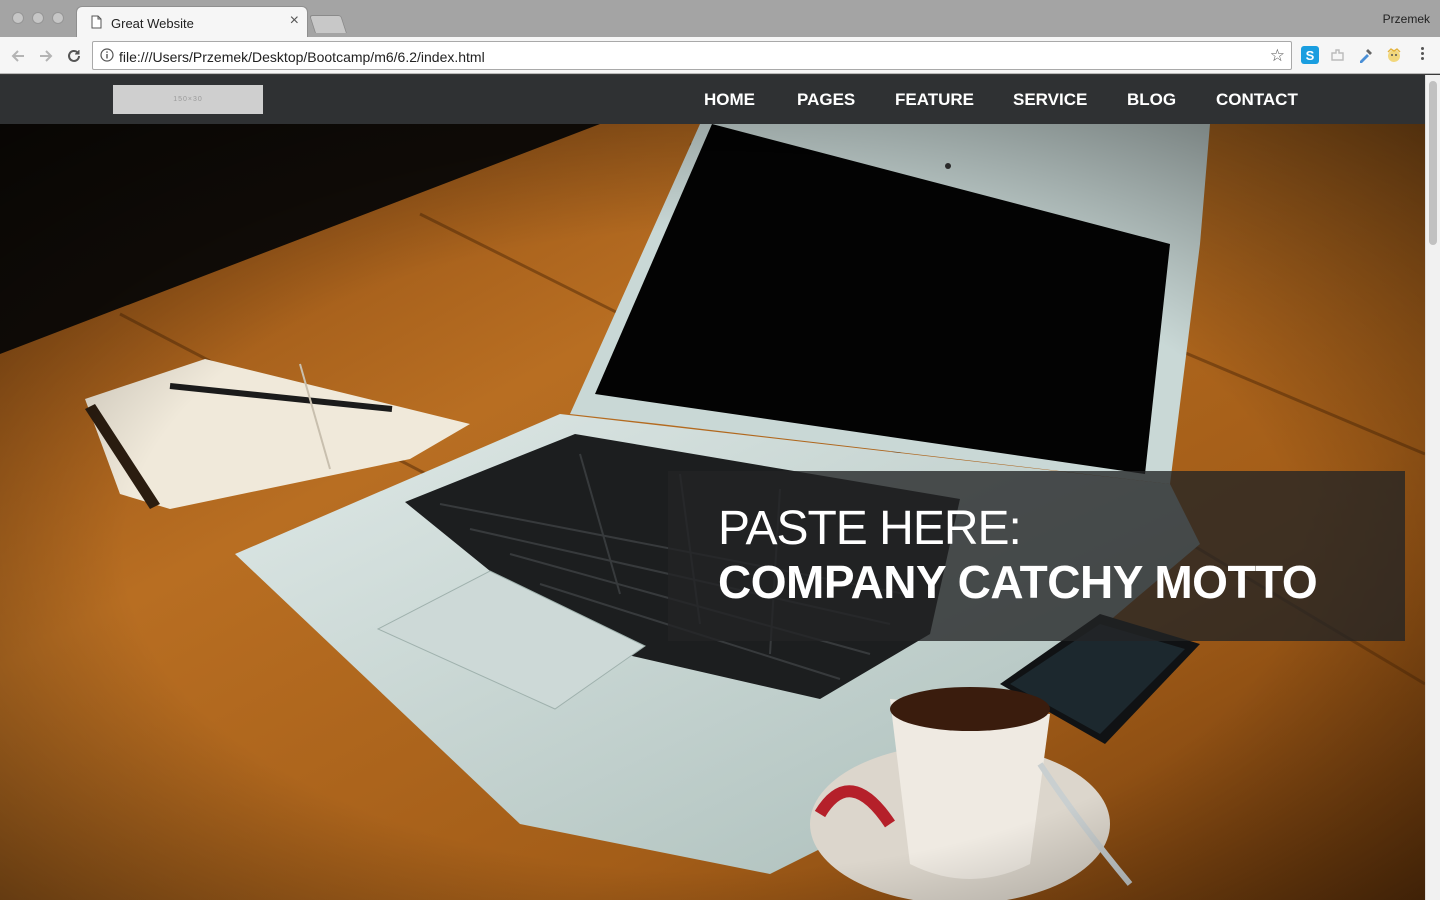 The height and width of the screenshot is (900, 1440). I want to click on motto-line-1: PASTE HERE:, so click(870, 528).